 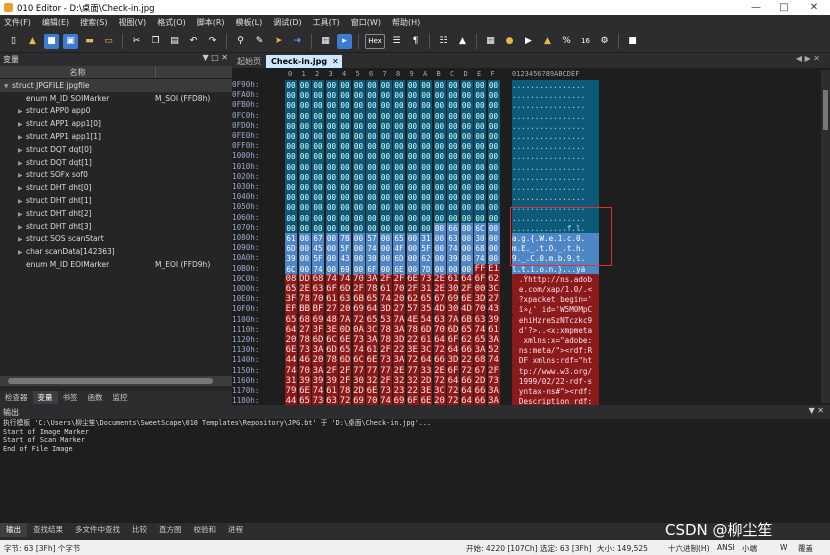 What do you see at coordinates (344, 41) in the screenshot?
I see `script-icon: ▸` at bounding box center [344, 41].